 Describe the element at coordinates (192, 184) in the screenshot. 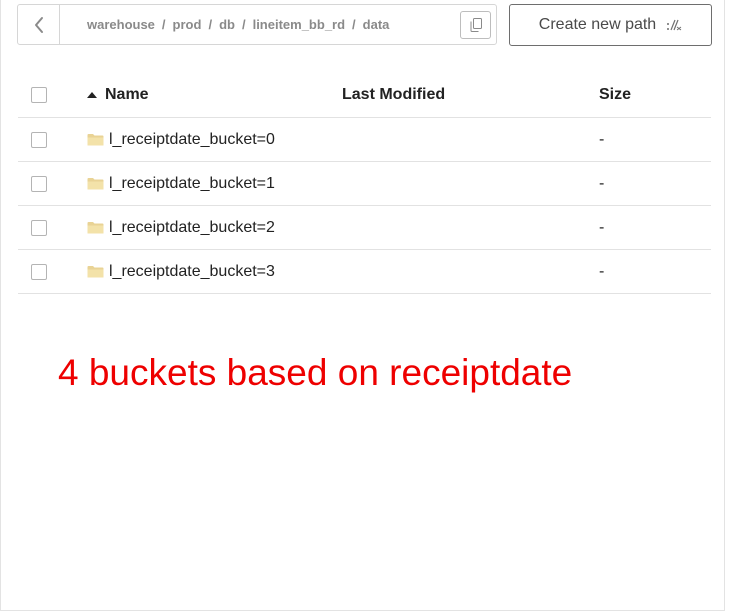

I see `file-name: l_receiptdate_bucket=1` at that location.